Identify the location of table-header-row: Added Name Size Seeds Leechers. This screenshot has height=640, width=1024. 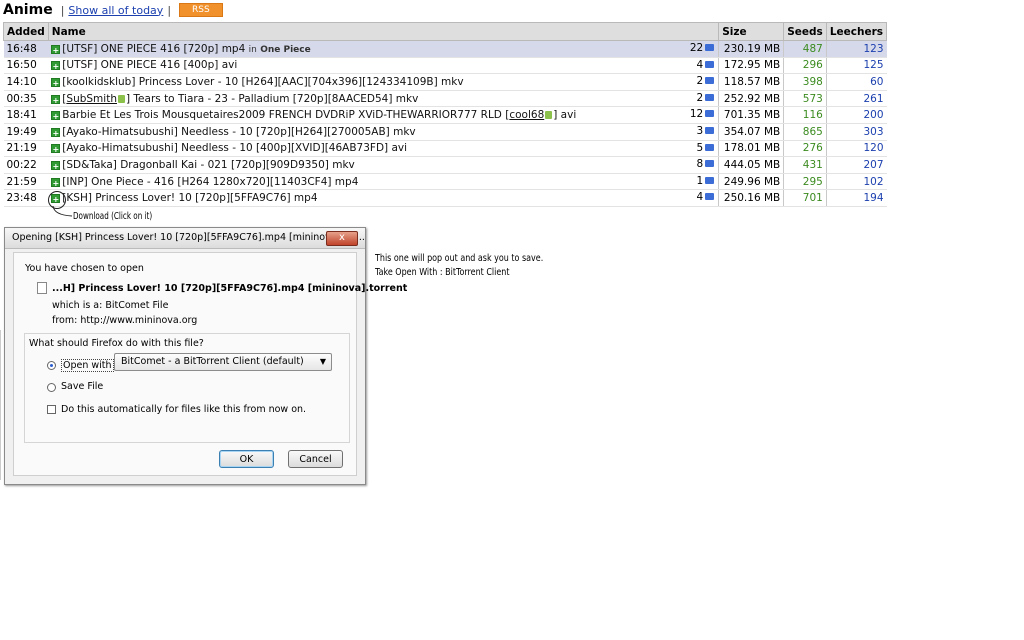
(445, 31).